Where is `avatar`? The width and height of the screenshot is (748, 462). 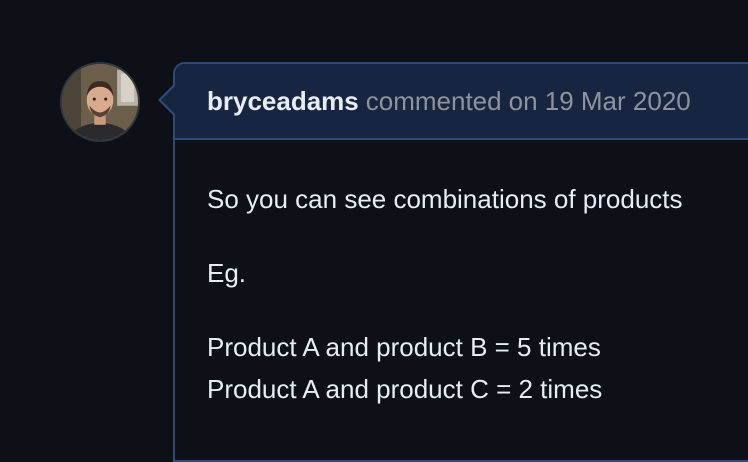 avatar is located at coordinates (100, 102).